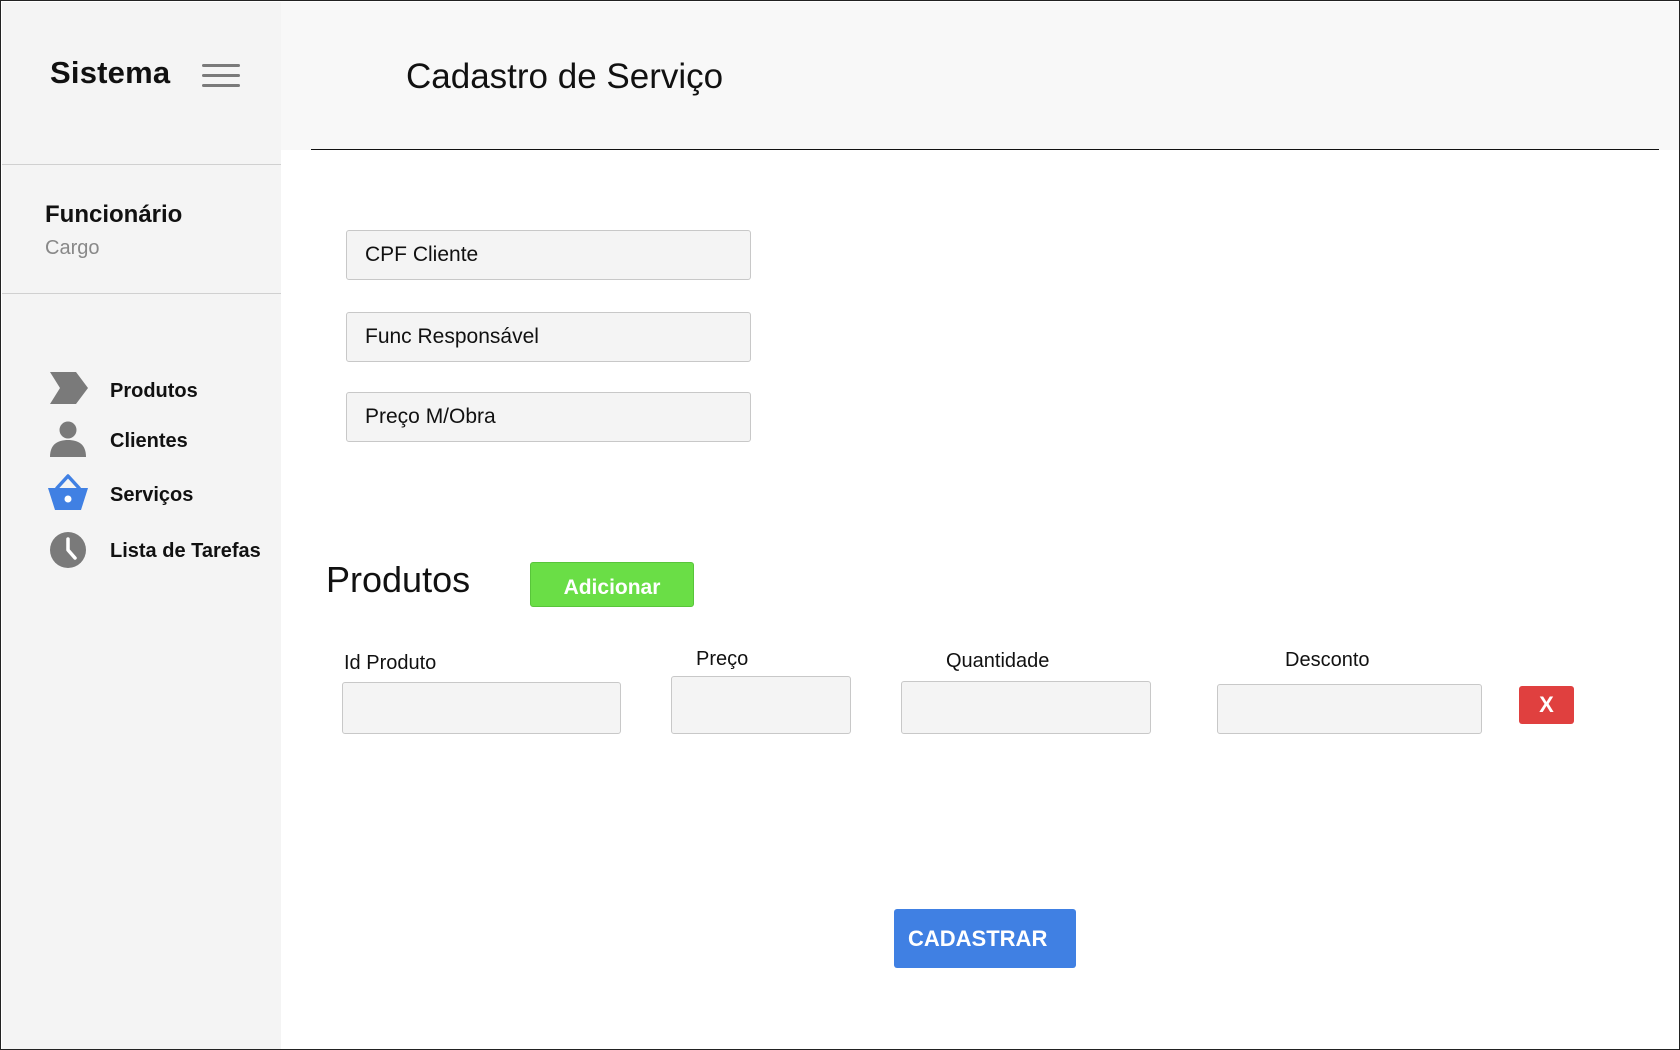 The image size is (1680, 1050). I want to click on products-section-title: Produtos, so click(398, 579).